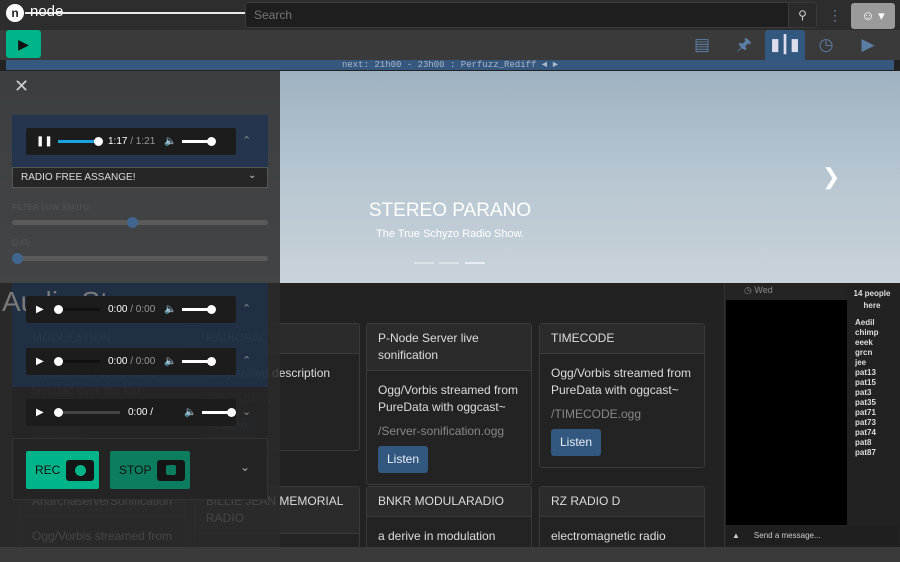 This screenshot has width=900, height=562. What do you see at coordinates (867, 393) in the screenshot?
I see `user-list-item: pat3` at bounding box center [867, 393].